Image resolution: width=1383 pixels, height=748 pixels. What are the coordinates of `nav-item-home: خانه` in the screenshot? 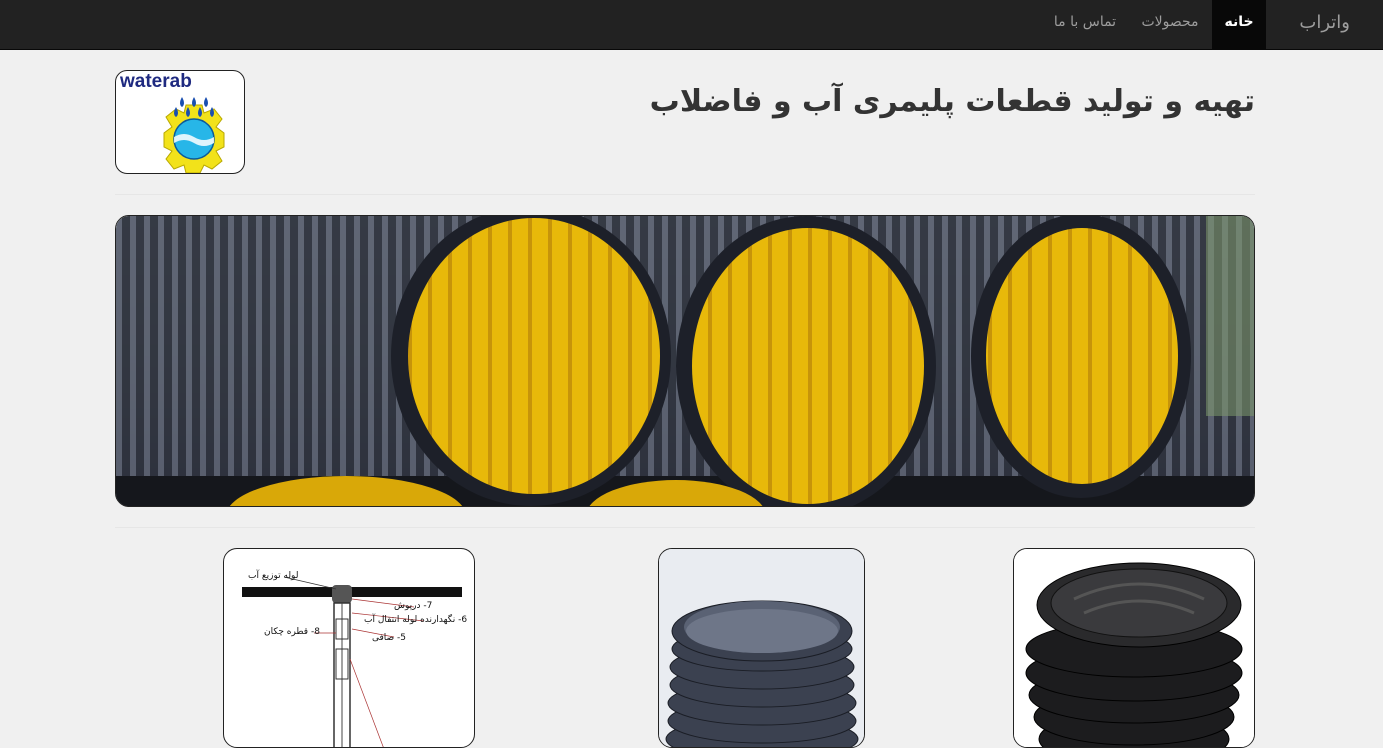 It's located at (1239, 24).